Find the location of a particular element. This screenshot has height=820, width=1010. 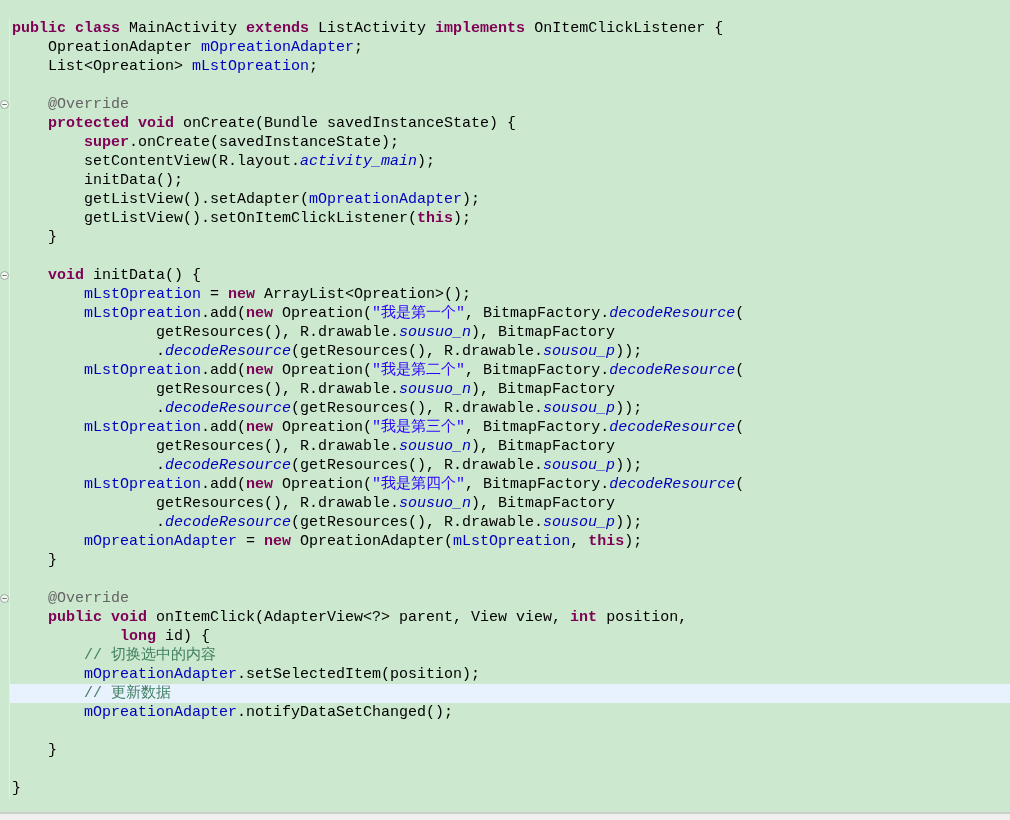

code-line: long id) { is located at coordinates (165, 636).